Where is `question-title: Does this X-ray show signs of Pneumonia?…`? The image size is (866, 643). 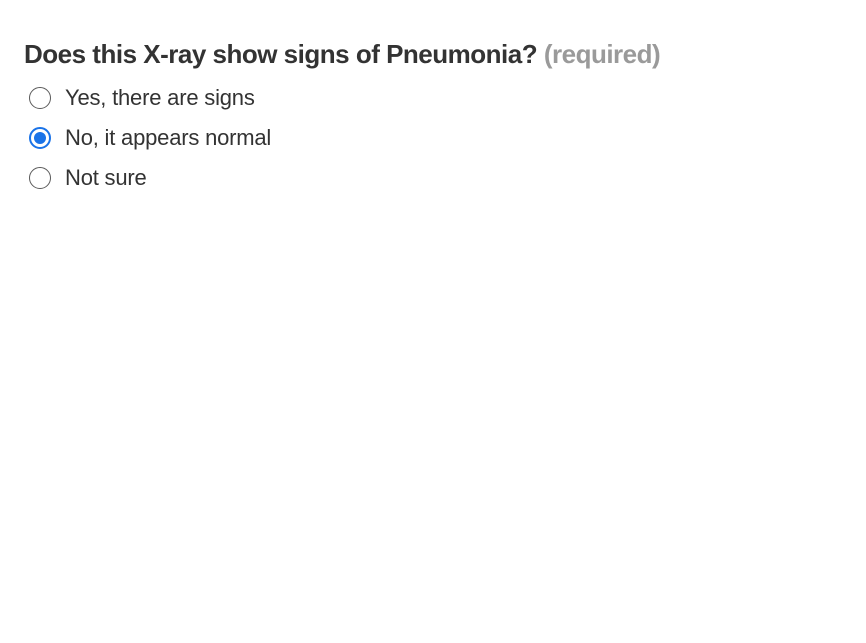 question-title: Does this X-ray show signs of Pneumonia?… is located at coordinates (434, 54).